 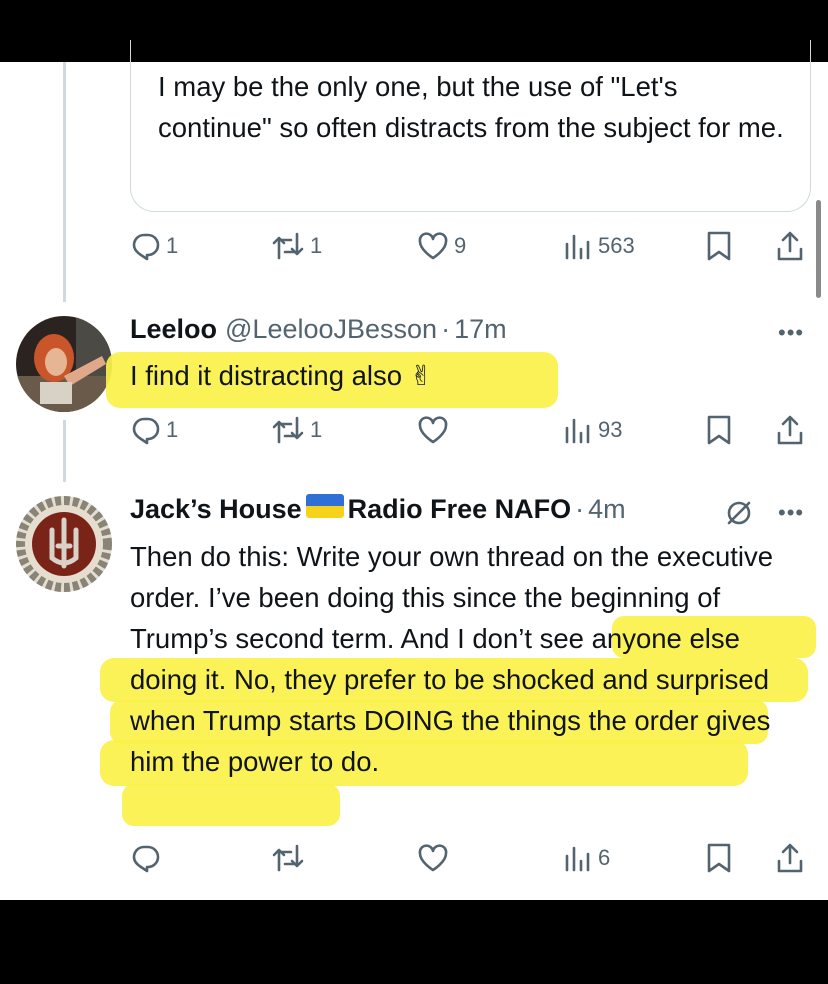 What do you see at coordinates (616, 245) in the screenshot?
I see `views-count: 563` at bounding box center [616, 245].